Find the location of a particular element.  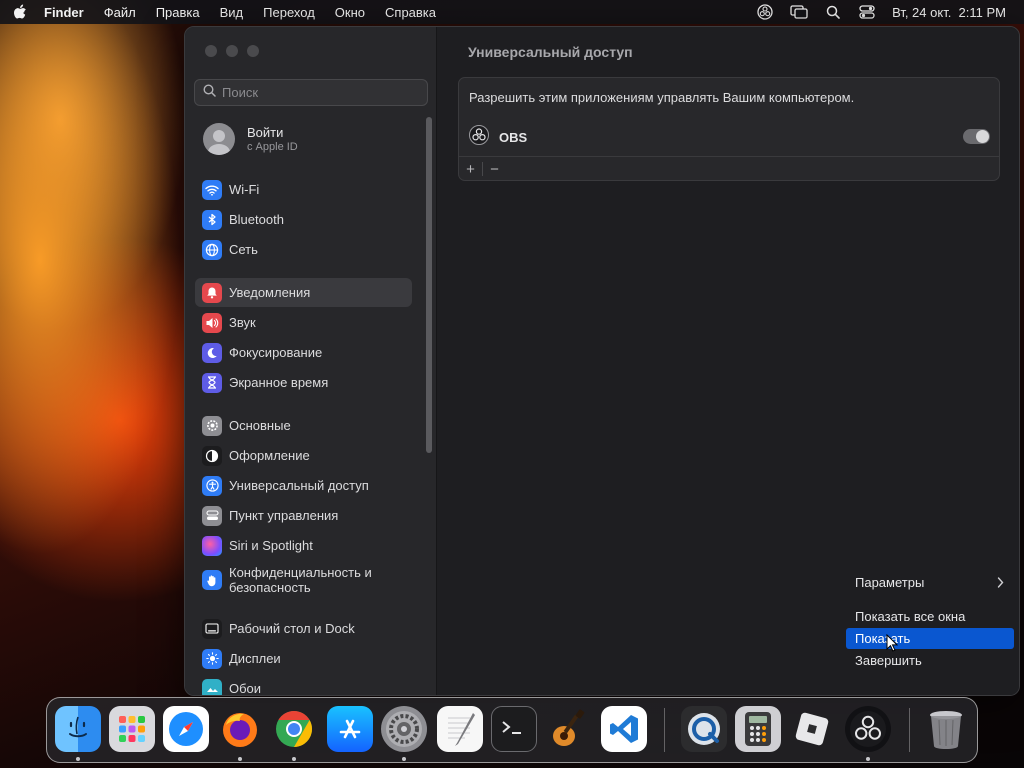

sidebar-scrollbar is located at coordinates (429, 285).